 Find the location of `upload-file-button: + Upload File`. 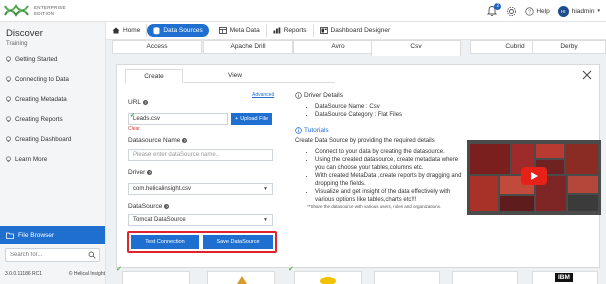

upload-file-button: + Upload File is located at coordinates (251, 119).